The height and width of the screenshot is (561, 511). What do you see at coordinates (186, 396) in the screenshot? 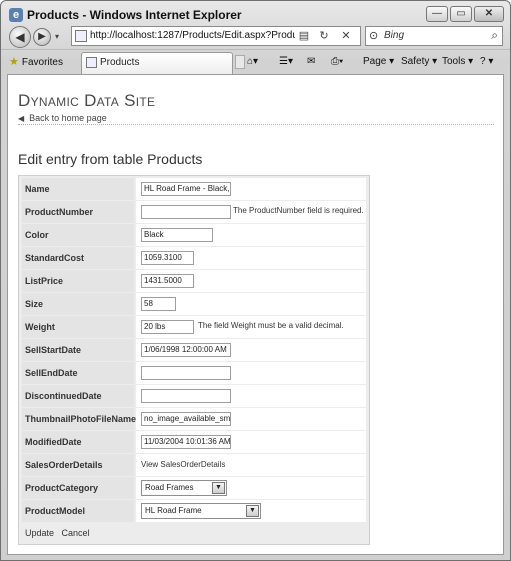
I see `discontinueddate-input` at bounding box center [186, 396].